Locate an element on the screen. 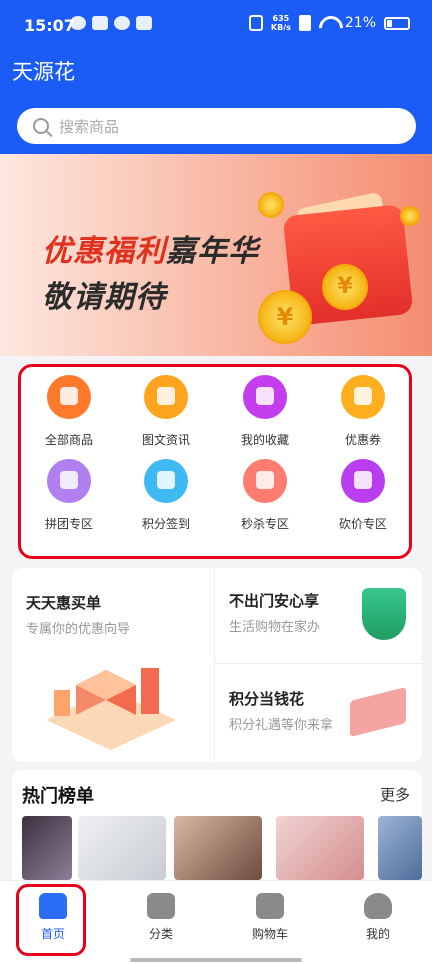 This screenshot has width=432, height=964. grid-item-label: 图文资讯 is located at coordinates (165, 440).